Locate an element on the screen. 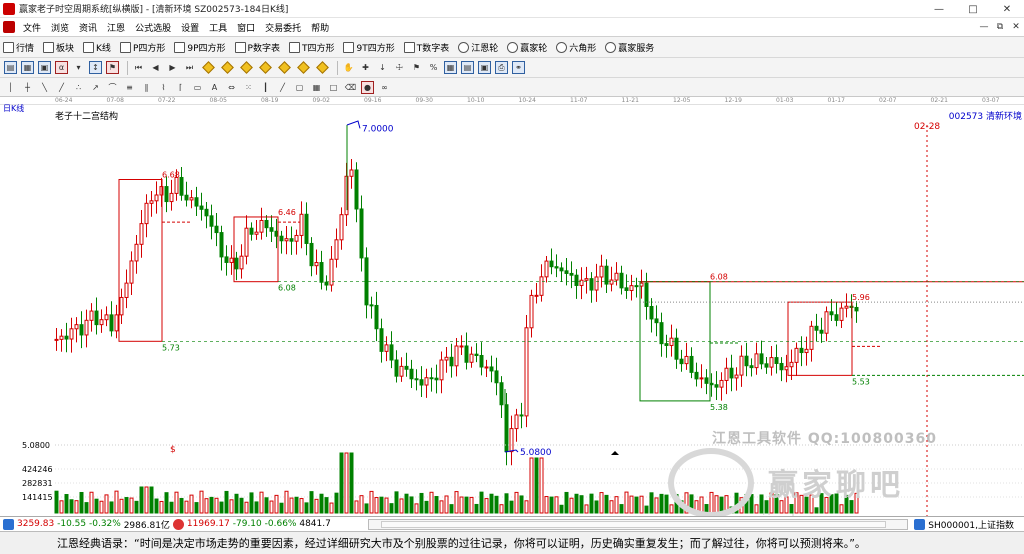 The height and width of the screenshot is (554, 1024). grid-lines-icon: ┼ is located at coordinates (27, 87).